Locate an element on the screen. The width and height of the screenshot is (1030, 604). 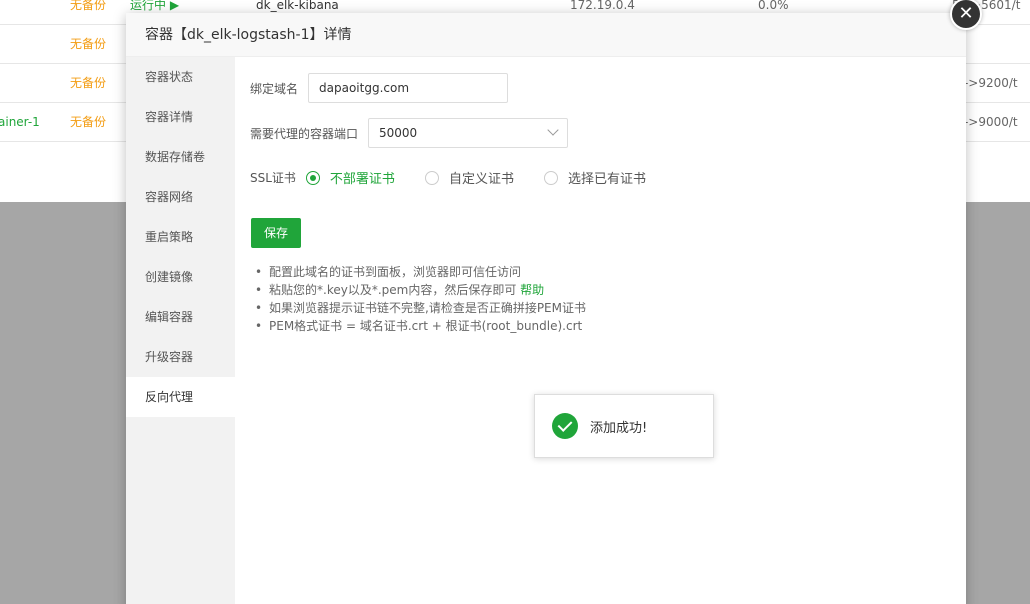
save-button: 保存 is located at coordinates (276, 233).